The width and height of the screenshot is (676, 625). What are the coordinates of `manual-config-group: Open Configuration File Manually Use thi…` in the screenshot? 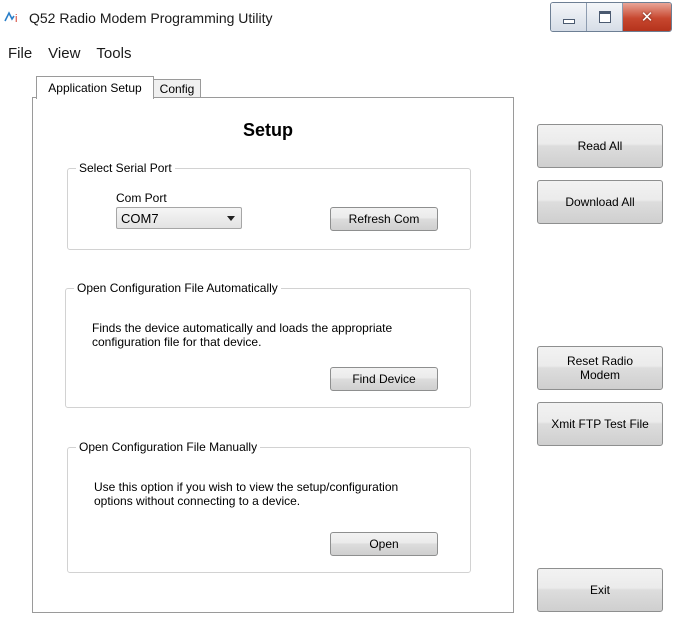 It's located at (269, 506).